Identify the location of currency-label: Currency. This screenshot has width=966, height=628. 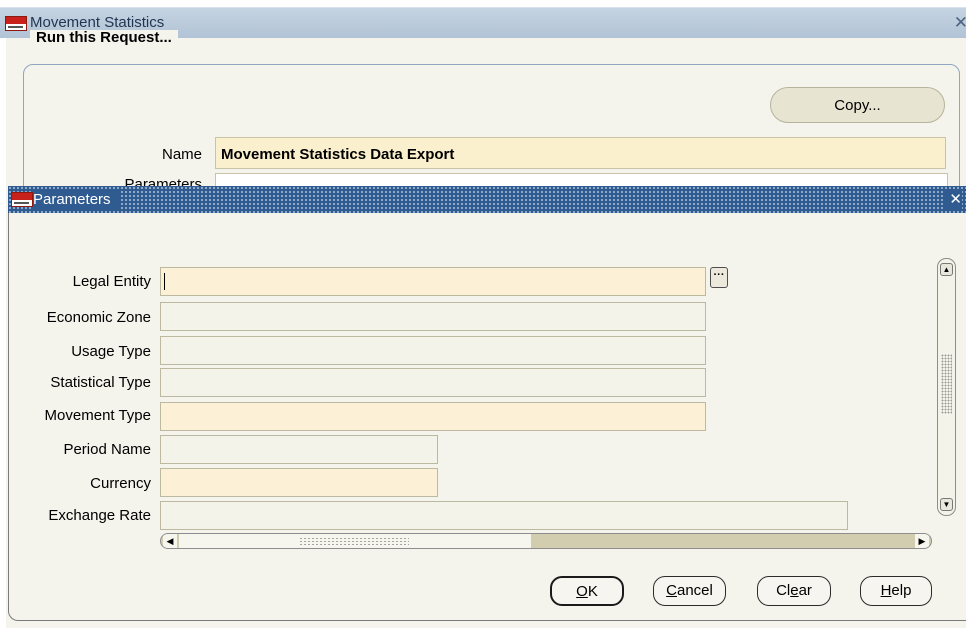
(120, 483).